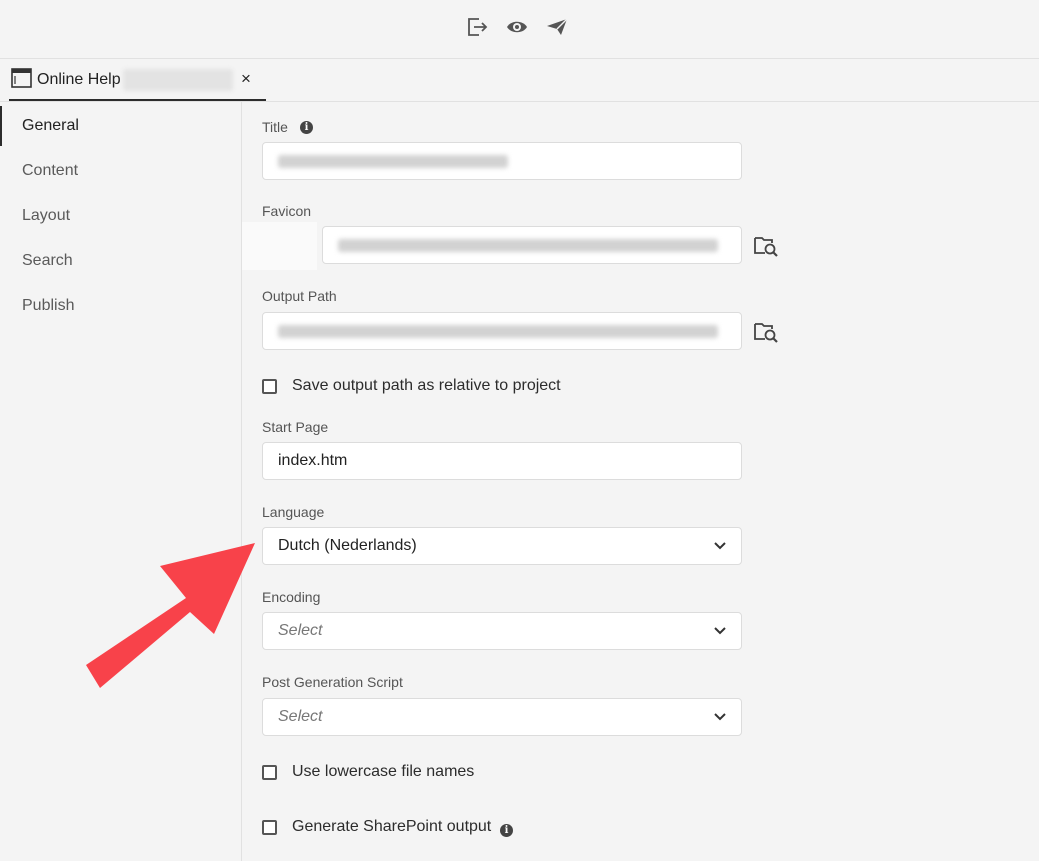 The width and height of the screenshot is (1039, 861). What do you see at coordinates (528, 245) in the screenshot?
I see `favicon-path-redacted` at bounding box center [528, 245].